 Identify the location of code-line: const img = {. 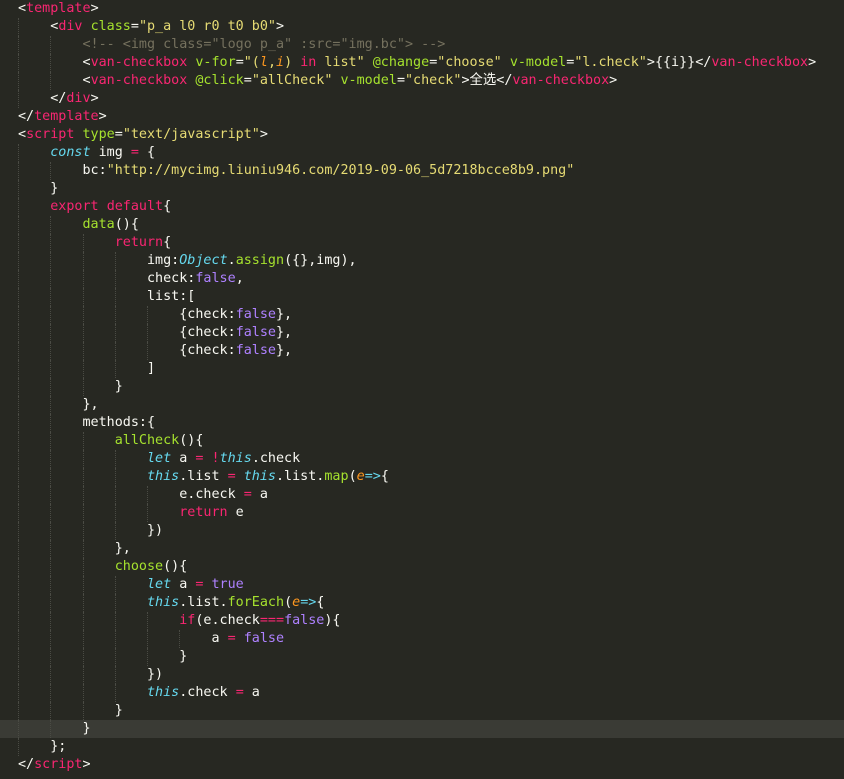
(422, 153).